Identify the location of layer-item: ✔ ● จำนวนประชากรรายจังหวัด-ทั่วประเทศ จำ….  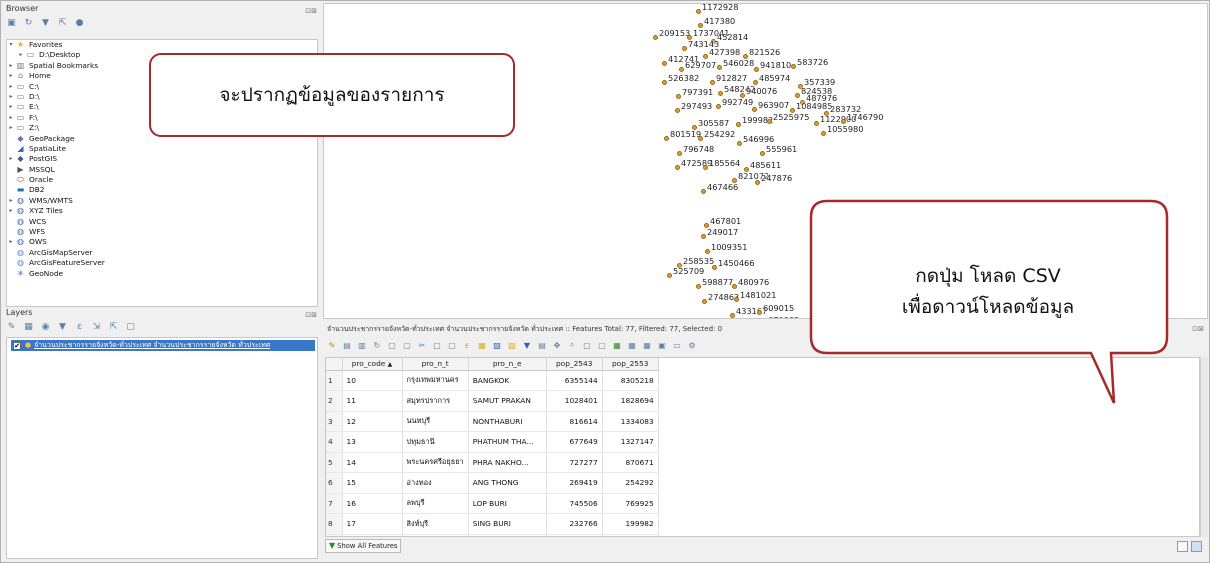
(163, 345).